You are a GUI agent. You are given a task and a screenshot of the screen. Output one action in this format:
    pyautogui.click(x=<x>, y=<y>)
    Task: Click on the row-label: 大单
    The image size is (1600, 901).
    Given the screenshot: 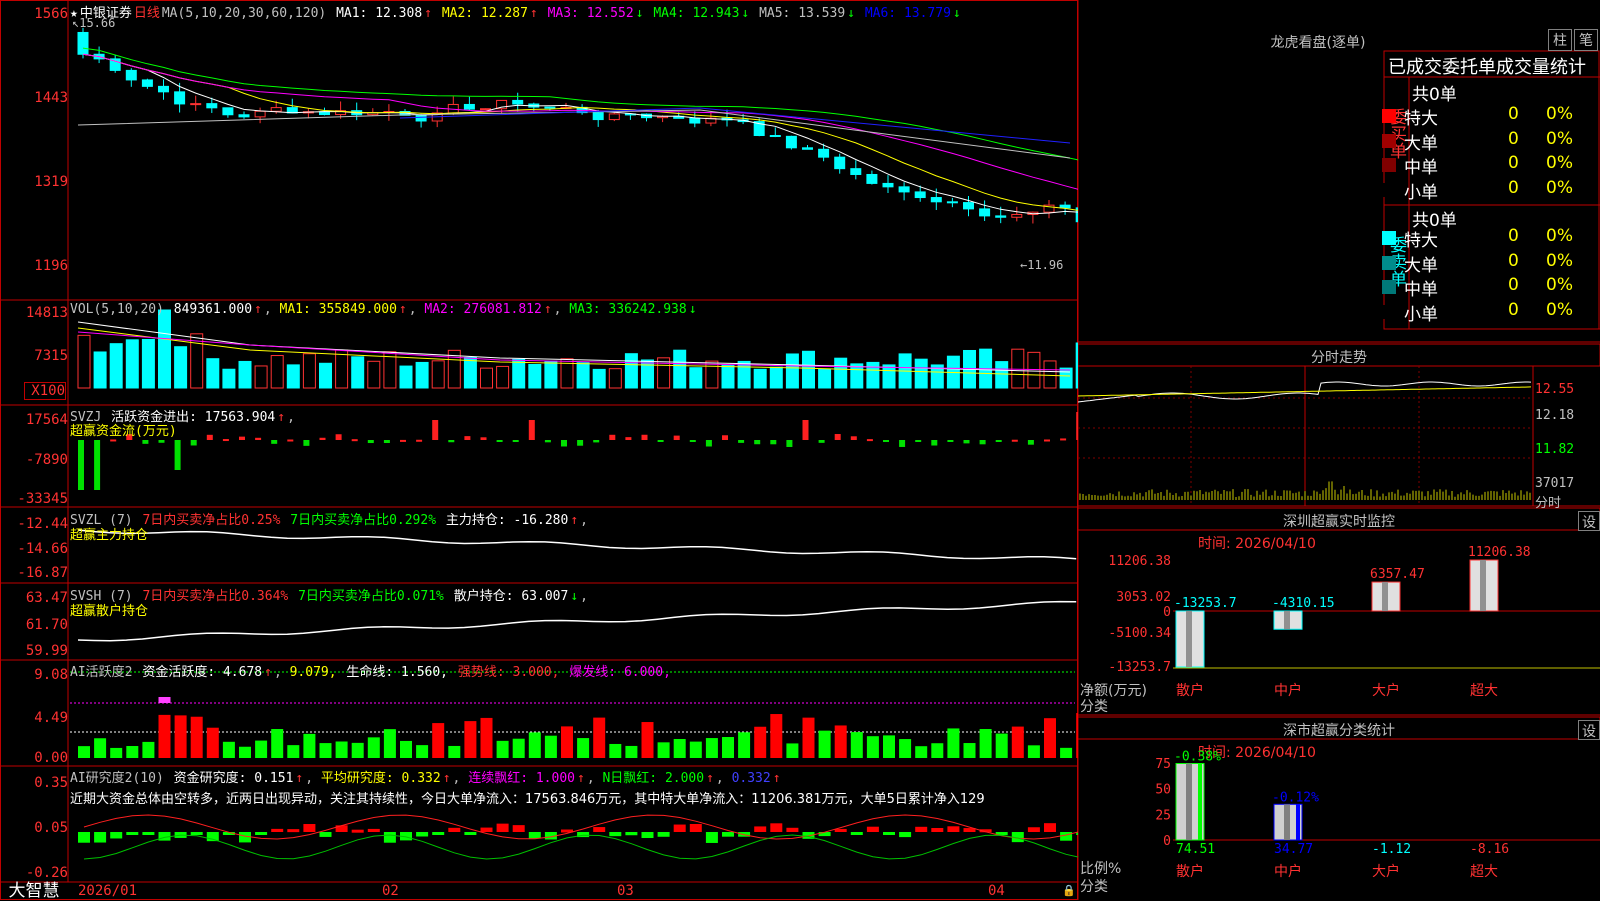 What is the action you would take?
    pyautogui.click(x=1421, y=265)
    